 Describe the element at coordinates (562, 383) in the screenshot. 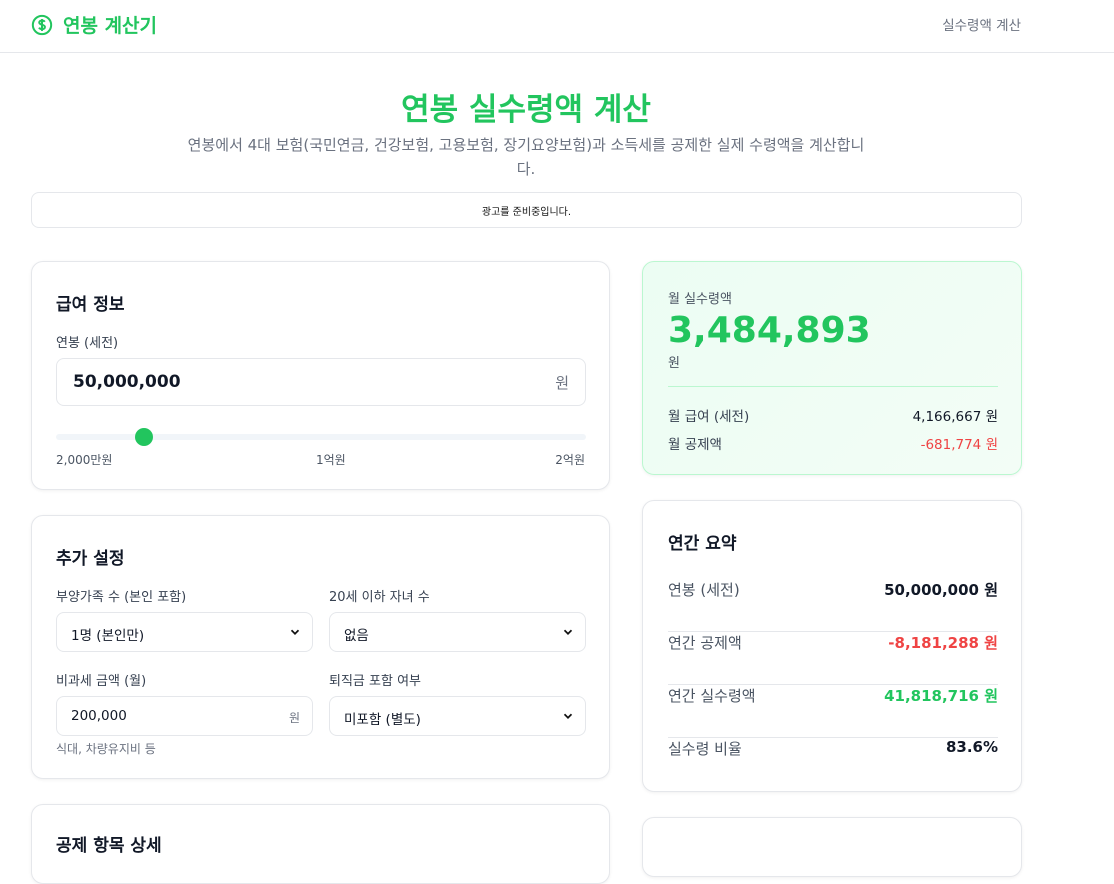

I see `currency-unit: 원` at that location.